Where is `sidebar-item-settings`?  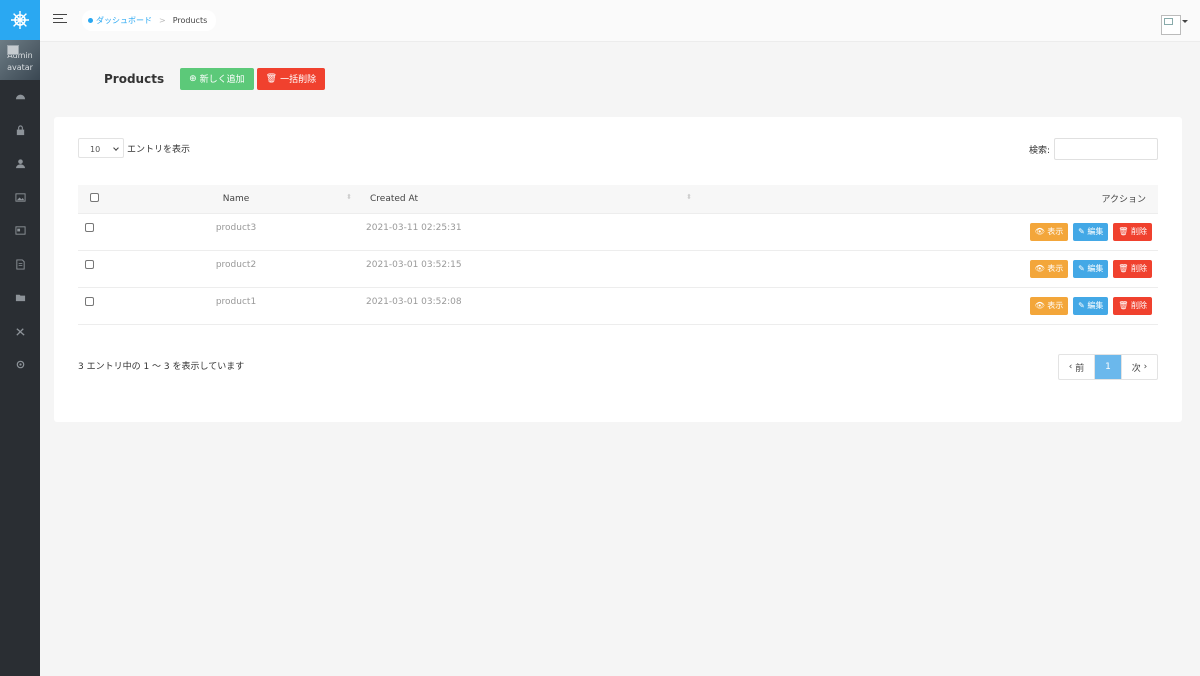
sidebar-item-settings is located at coordinates (20, 365).